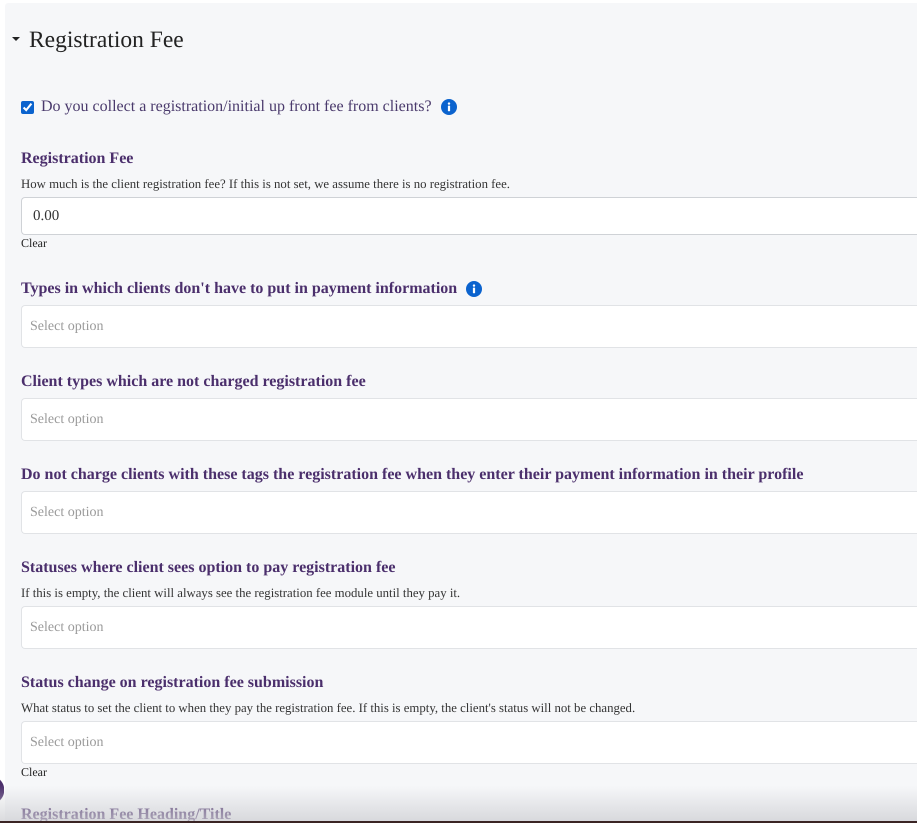 The height and width of the screenshot is (823, 917). What do you see at coordinates (469, 216) in the screenshot?
I see `input-field: 0.00` at bounding box center [469, 216].